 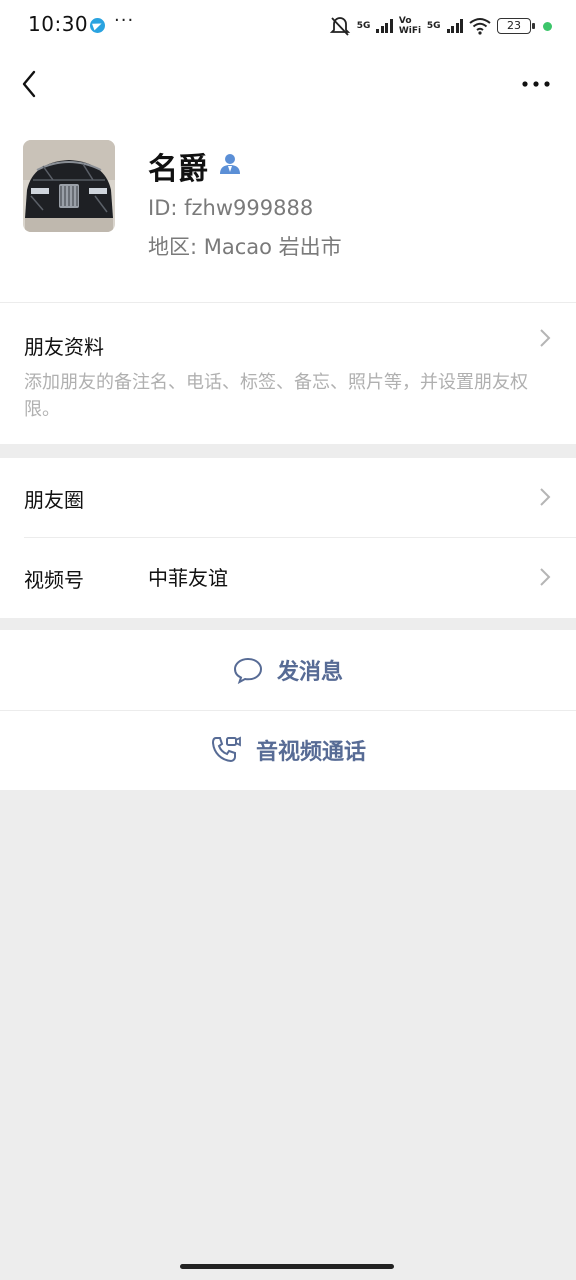 I want to click on friend-info-row: 朋友资料 添加朋友的备注名、电话、标签、备忘、照片等，并设置朋友权限。, so click(x=288, y=373).